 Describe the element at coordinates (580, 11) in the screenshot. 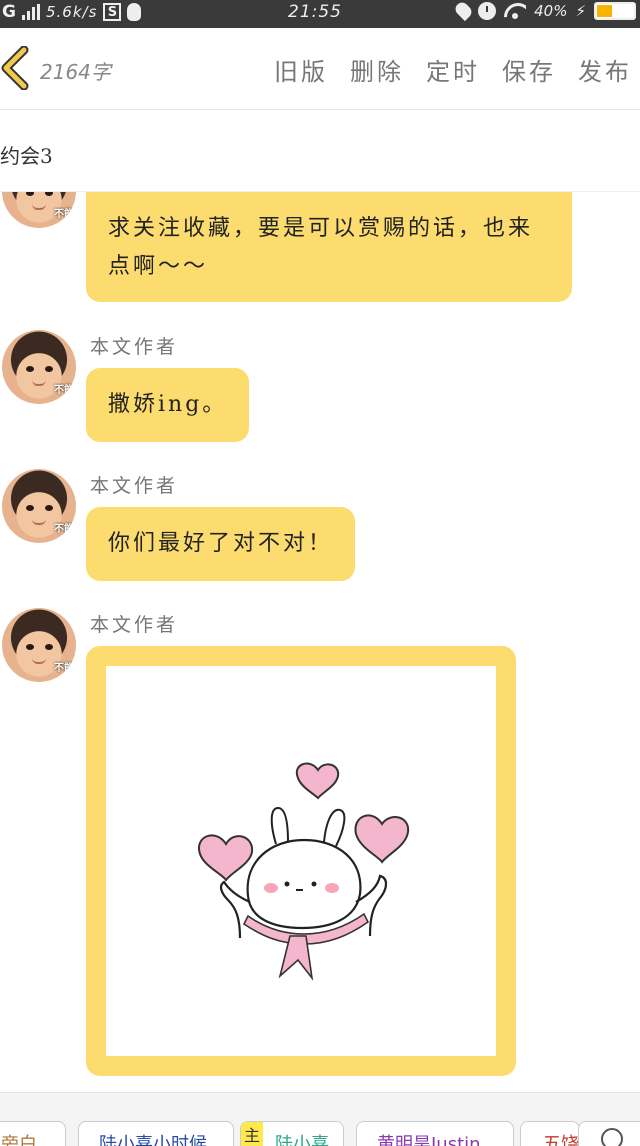

I see `charging-icon: ⚡` at that location.